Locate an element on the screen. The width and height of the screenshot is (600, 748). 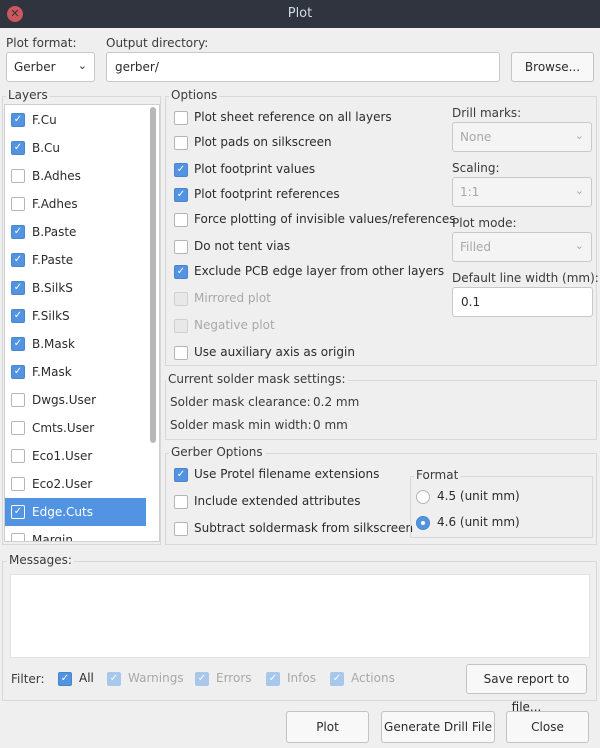
layer-label: B.SilkS is located at coordinates (52, 288).